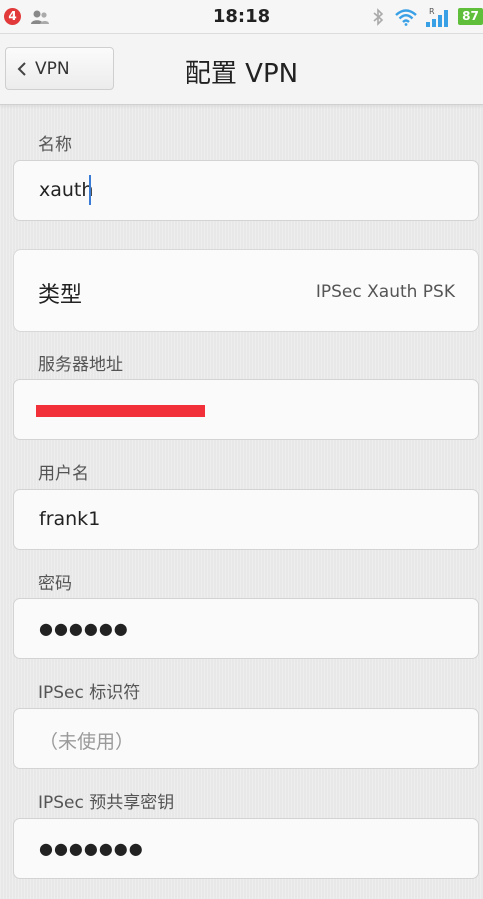 This screenshot has height=899, width=483. I want to click on username-value: frank1, so click(70, 519).